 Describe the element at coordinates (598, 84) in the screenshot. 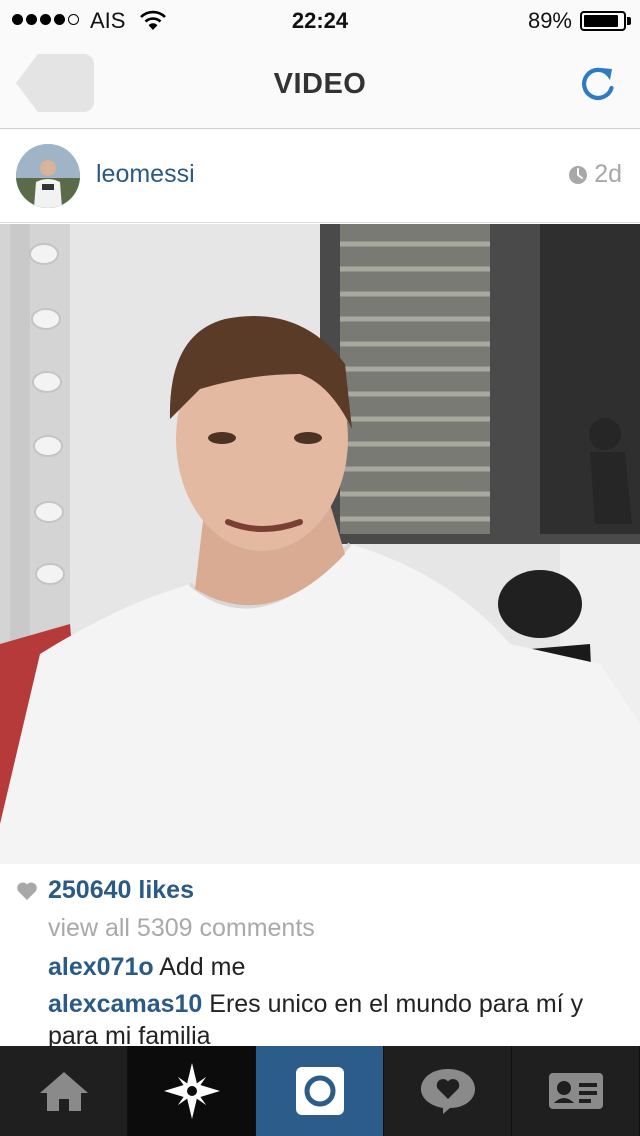

I see `refresh-icon` at that location.